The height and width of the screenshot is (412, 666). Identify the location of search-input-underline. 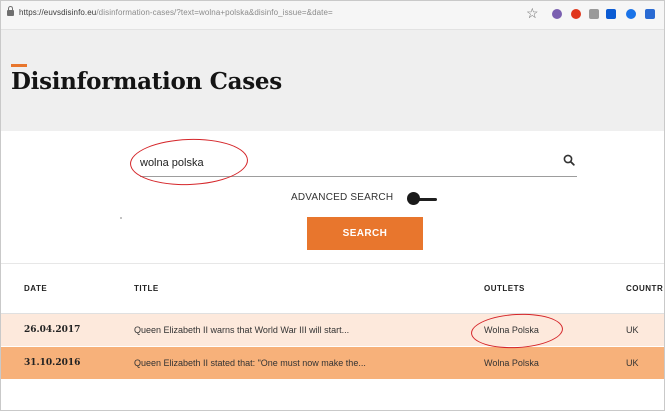
(358, 176).